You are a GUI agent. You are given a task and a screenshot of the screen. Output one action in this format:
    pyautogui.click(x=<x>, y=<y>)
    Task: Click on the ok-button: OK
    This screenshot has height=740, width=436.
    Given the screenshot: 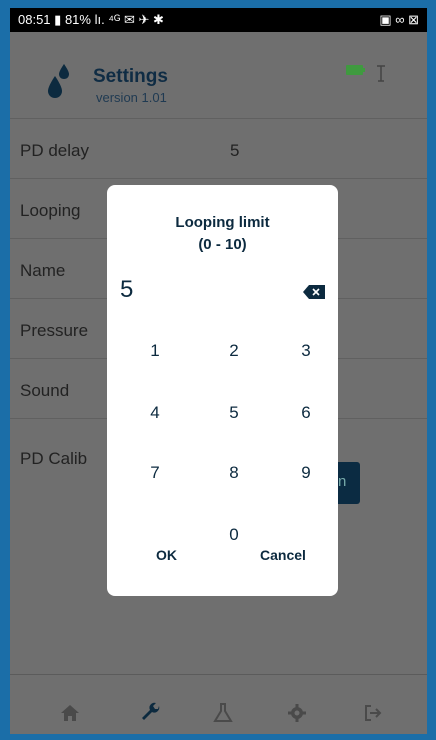 What is the action you would take?
    pyautogui.click(x=166, y=555)
    